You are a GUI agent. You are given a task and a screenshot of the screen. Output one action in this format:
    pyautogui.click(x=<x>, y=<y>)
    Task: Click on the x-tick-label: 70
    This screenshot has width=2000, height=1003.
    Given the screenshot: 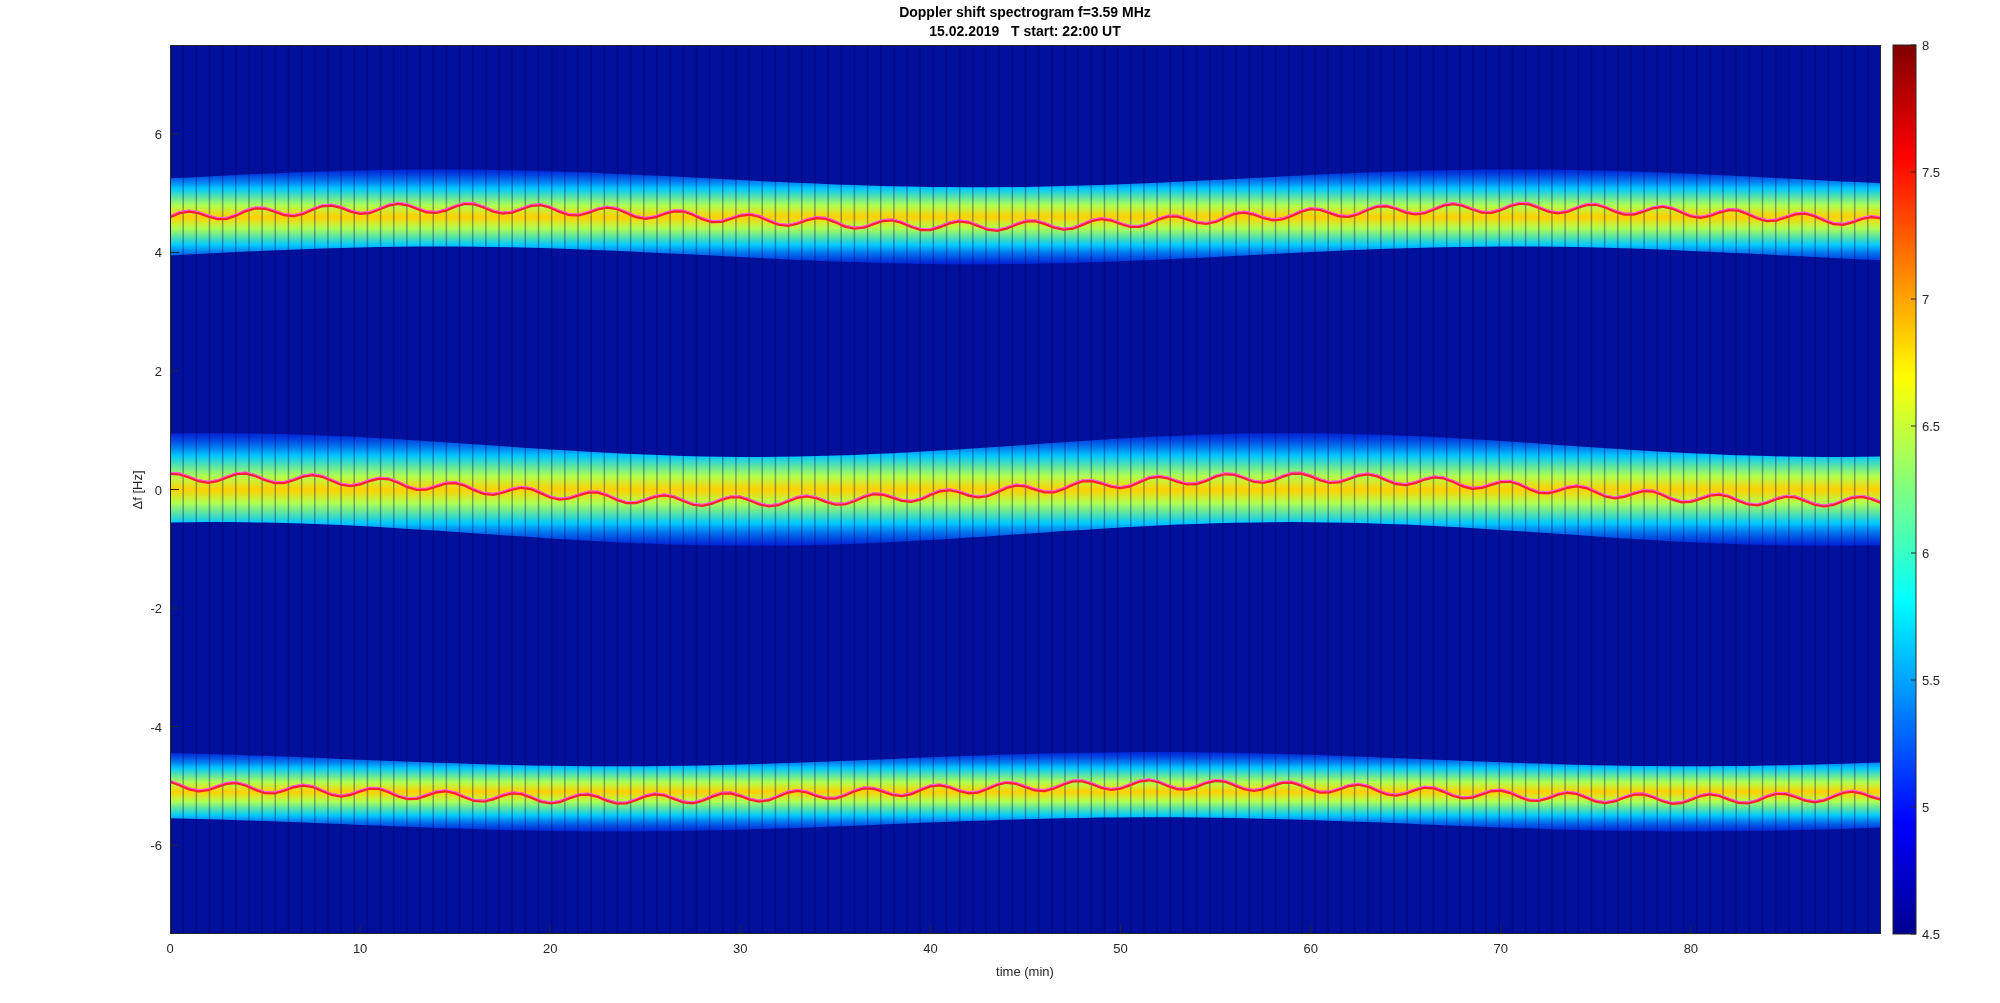 What is the action you would take?
    pyautogui.click(x=1500, y=948)
    